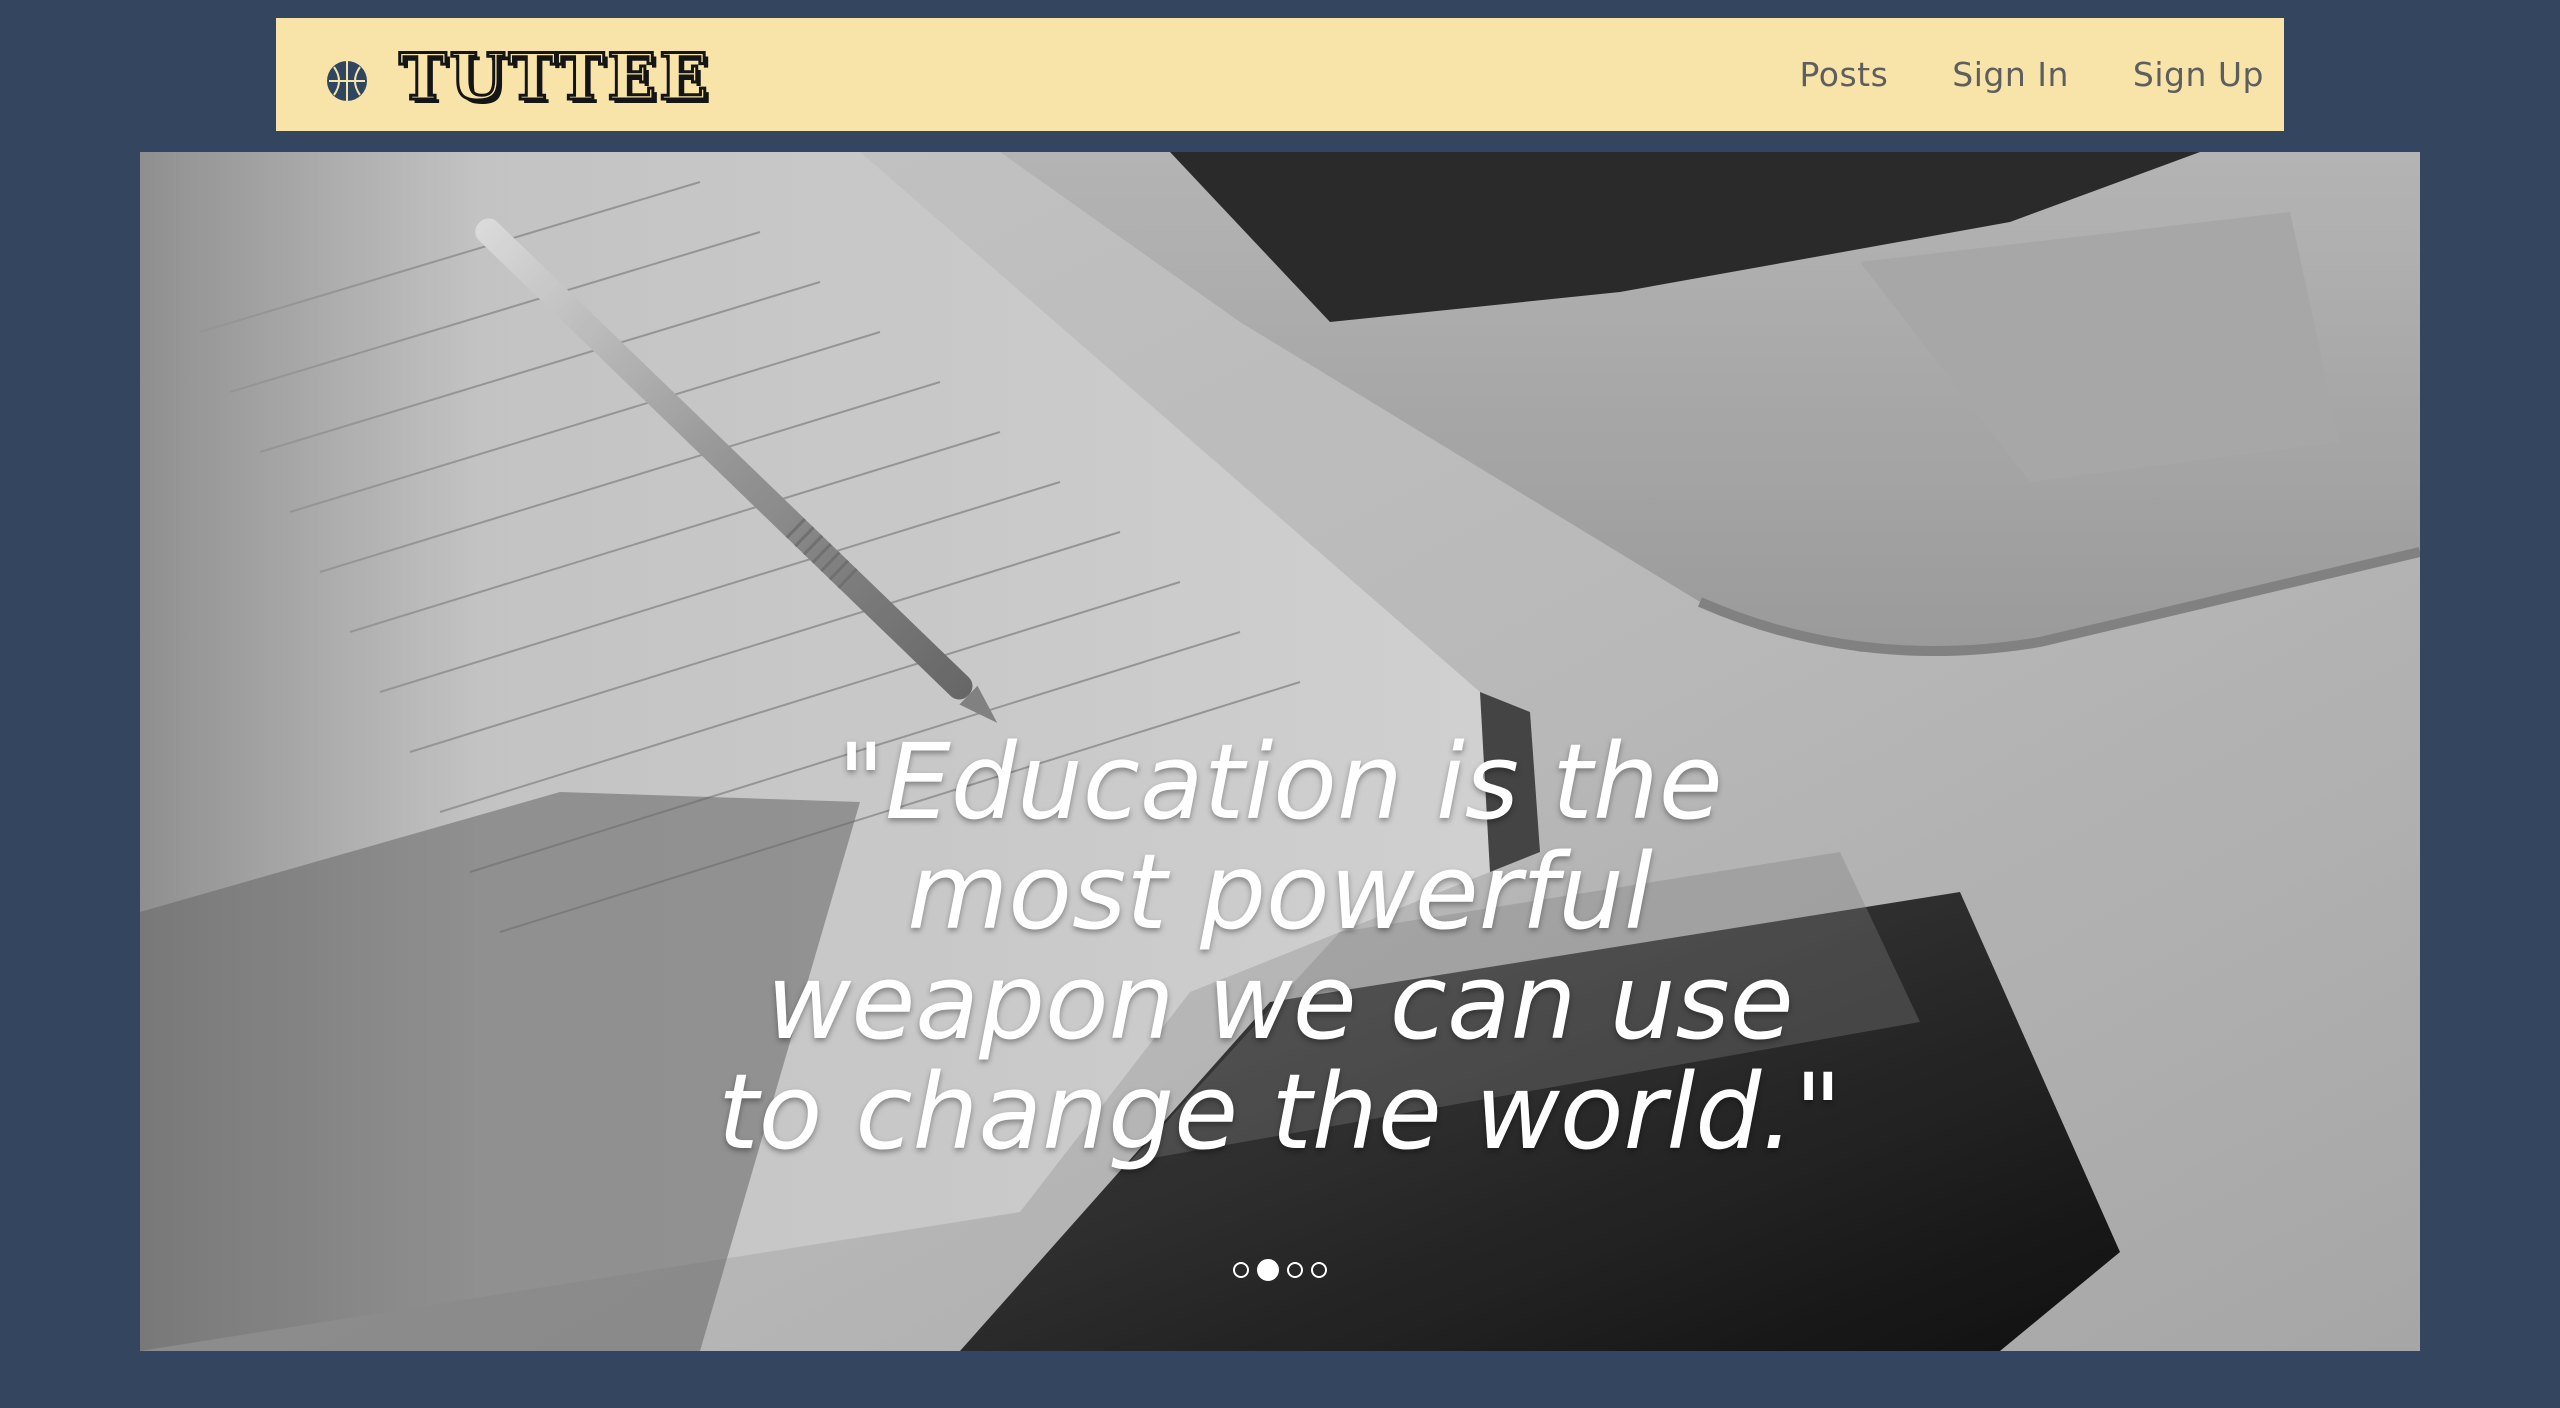 This screenshot has height=1408, width=2560. Describe the element at coordinates (1280, 892) in the screenshot. I see `quote-line: most powerful` at that location.